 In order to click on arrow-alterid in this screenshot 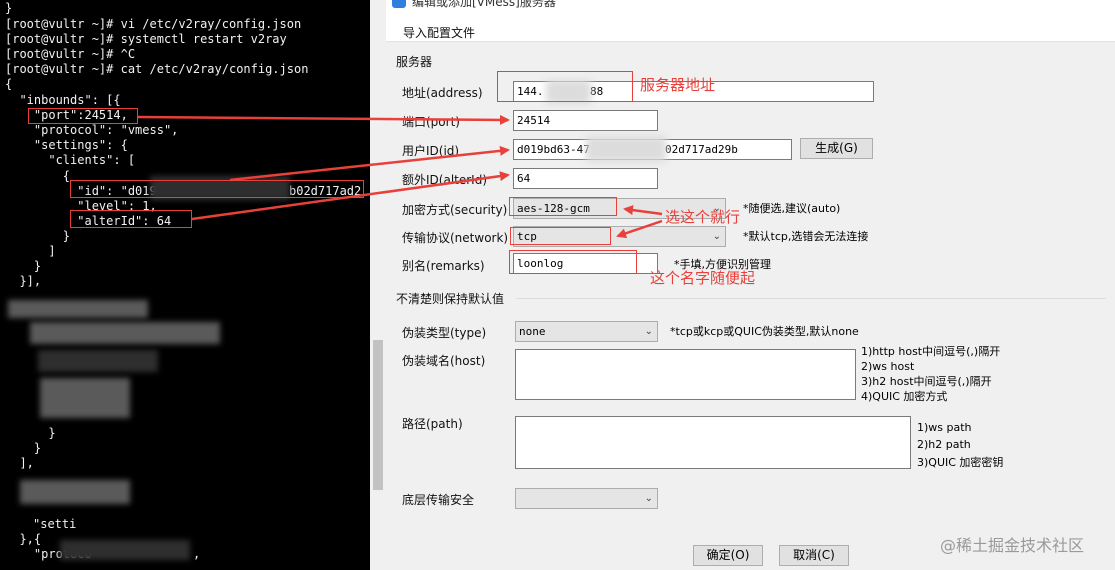, I will do `click(350, 196)`.